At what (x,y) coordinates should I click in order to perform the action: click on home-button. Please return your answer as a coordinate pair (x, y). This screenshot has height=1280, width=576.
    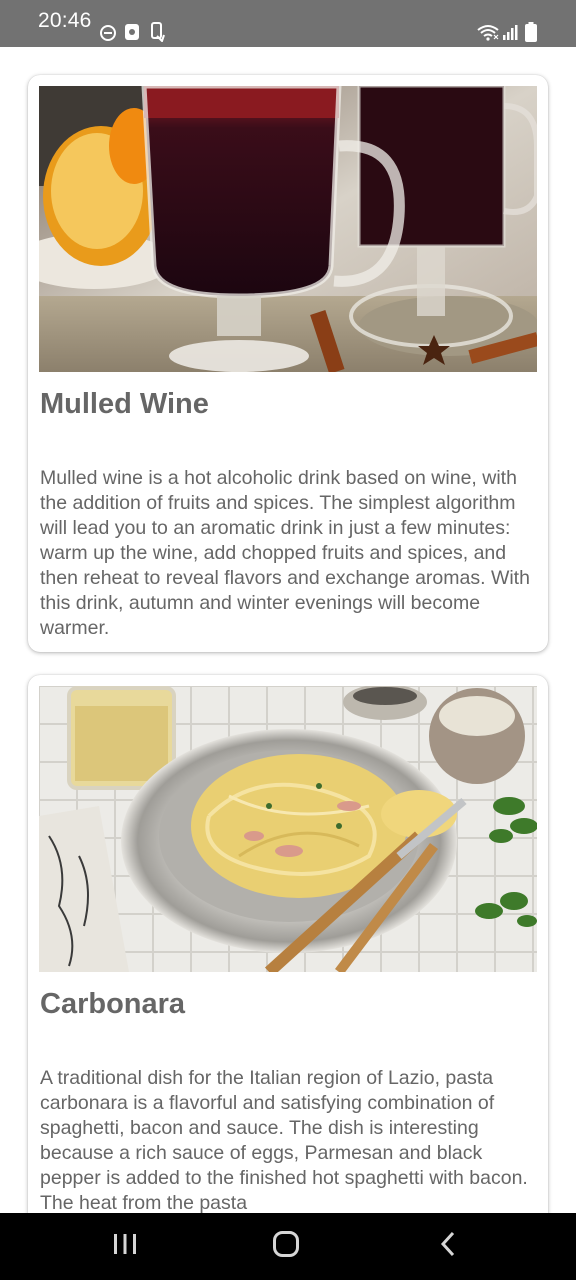
    Looking at the image, I should click on (286, 1246).